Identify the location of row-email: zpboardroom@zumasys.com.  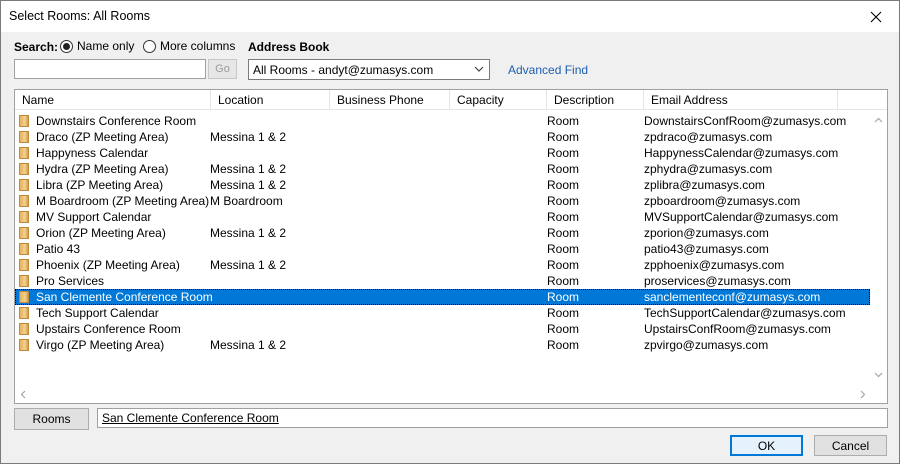
(722, 201).